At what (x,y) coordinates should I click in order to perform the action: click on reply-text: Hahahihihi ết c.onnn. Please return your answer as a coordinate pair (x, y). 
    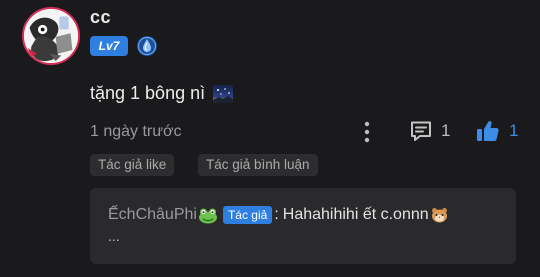
    Looking at the image, I should click on (355, 214).